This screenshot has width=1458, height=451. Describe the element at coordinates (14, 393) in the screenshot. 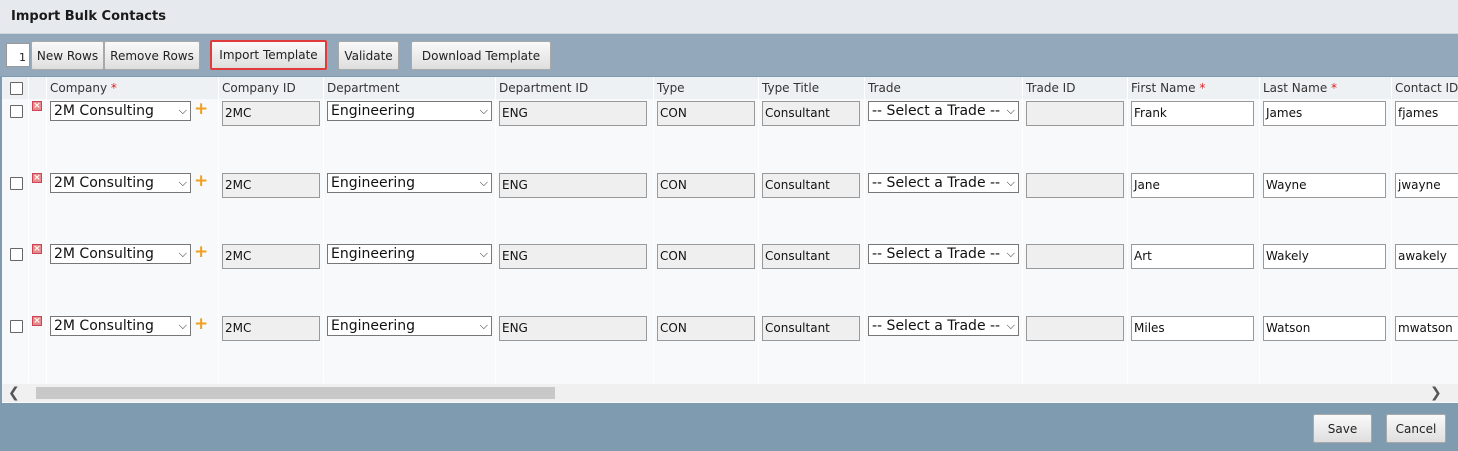

I see `chevron-left-icon: ❮` at that location.